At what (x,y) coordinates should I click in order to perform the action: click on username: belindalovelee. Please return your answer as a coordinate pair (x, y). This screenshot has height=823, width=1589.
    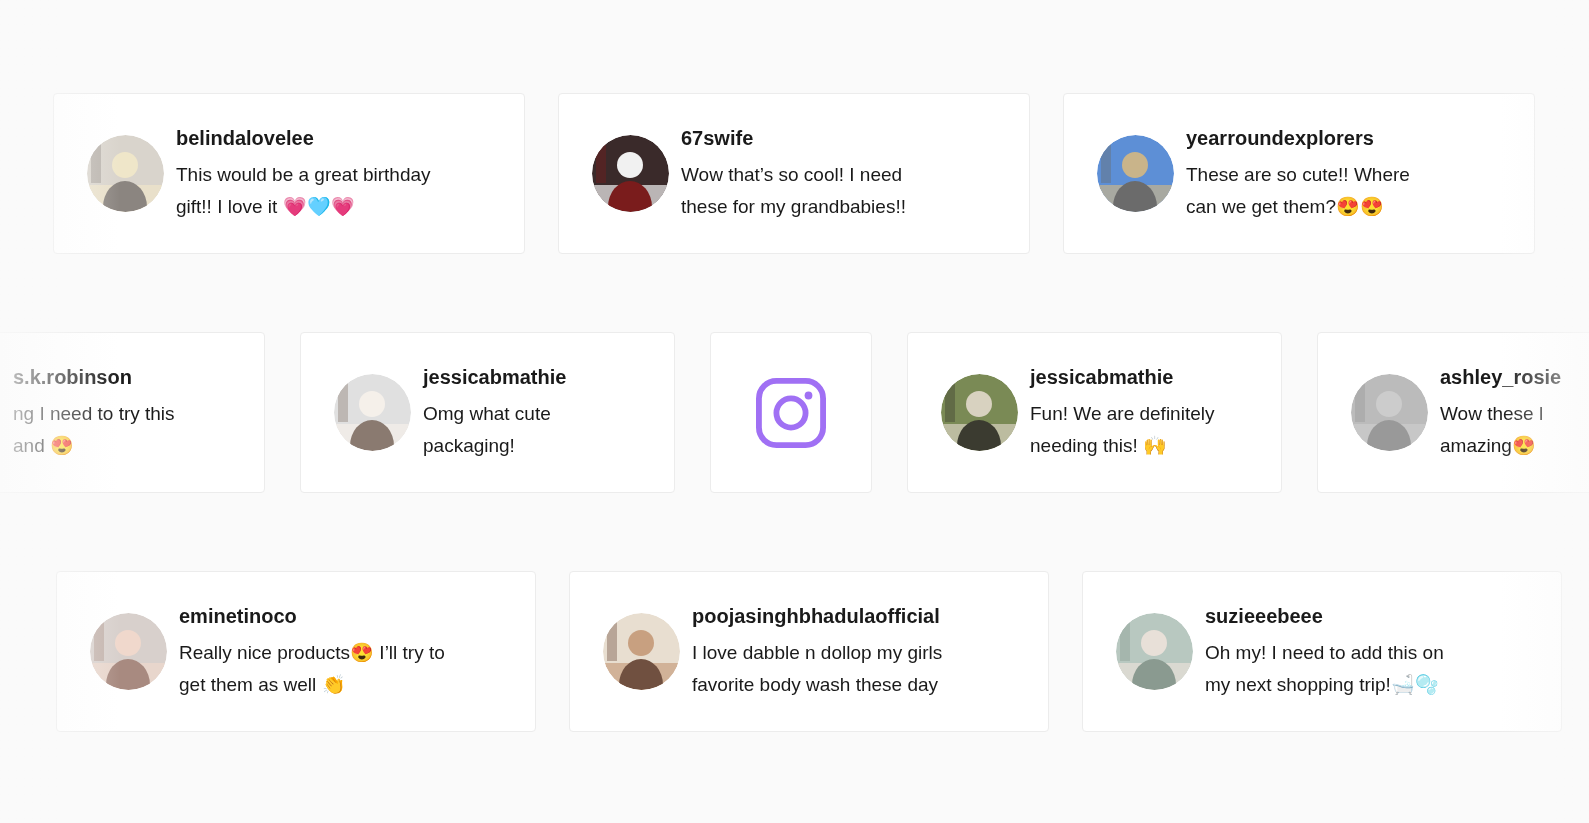
    Looking at the image, I should click on (245, 138).